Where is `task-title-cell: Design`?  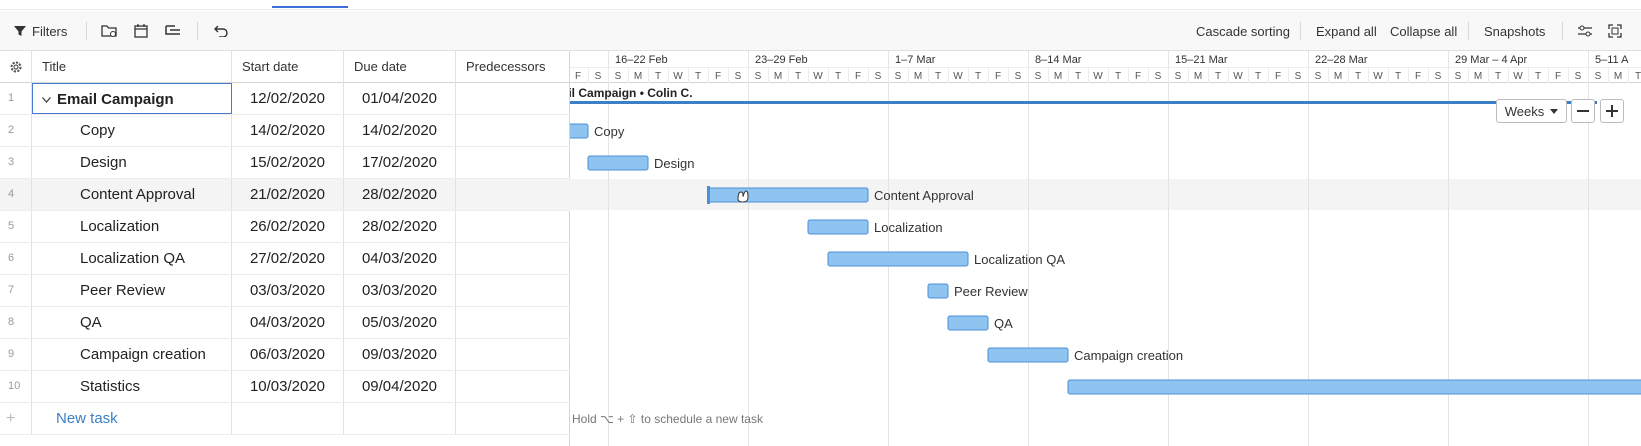 task-title-cell: Design is located at coordinates (132, 162).